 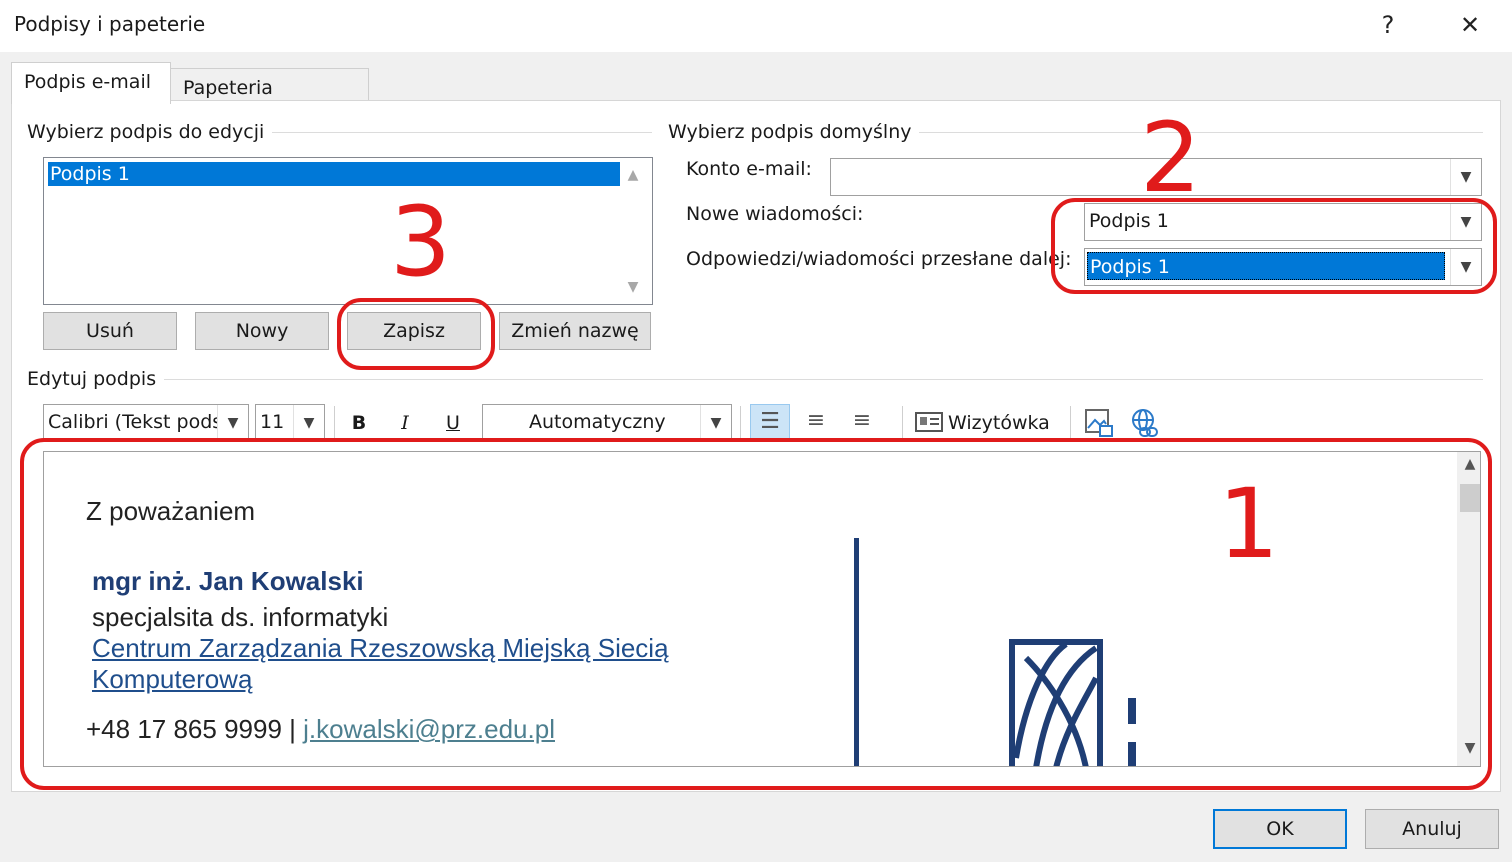 I want to click on ok-button: OK, so click(x=1280, y=829).